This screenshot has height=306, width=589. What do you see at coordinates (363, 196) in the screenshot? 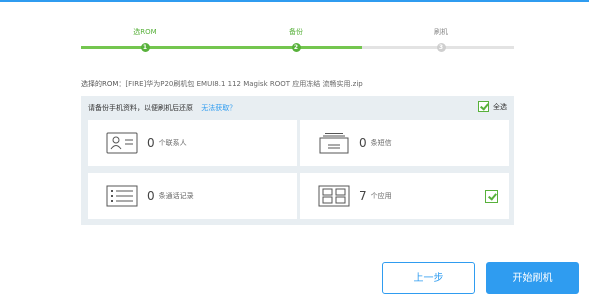
I see `backup-item-count: 7` at bounding box center [363, 196].